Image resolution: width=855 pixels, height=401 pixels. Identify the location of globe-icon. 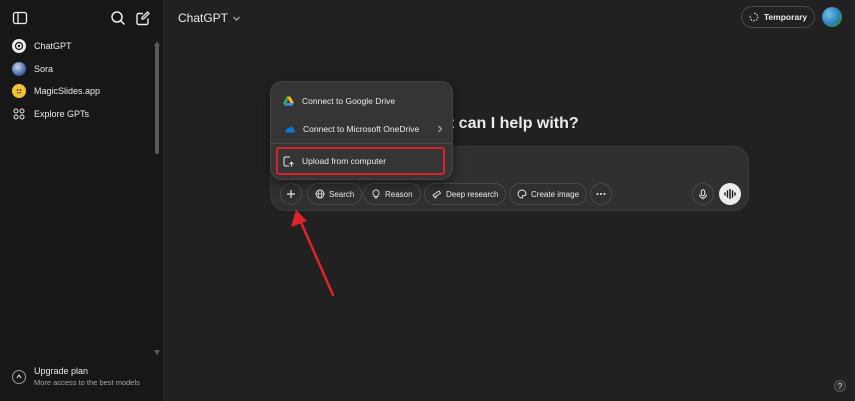
(320, 194).